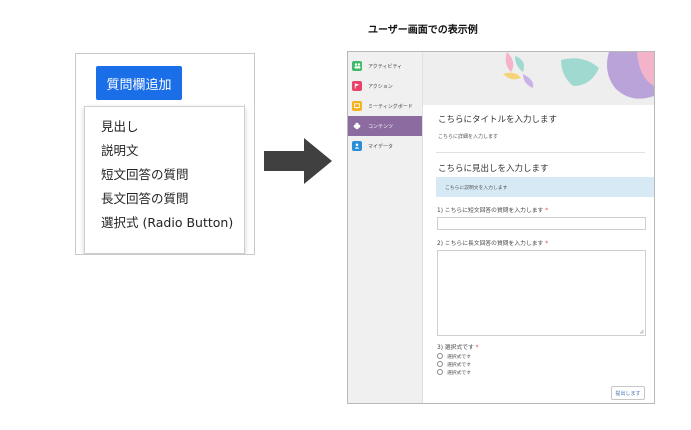 The width and height of the screenshot is (691, 430). I want to click on question-long-label: 2) こちらに長文回答の質問を入力します *, so click(492, 242).